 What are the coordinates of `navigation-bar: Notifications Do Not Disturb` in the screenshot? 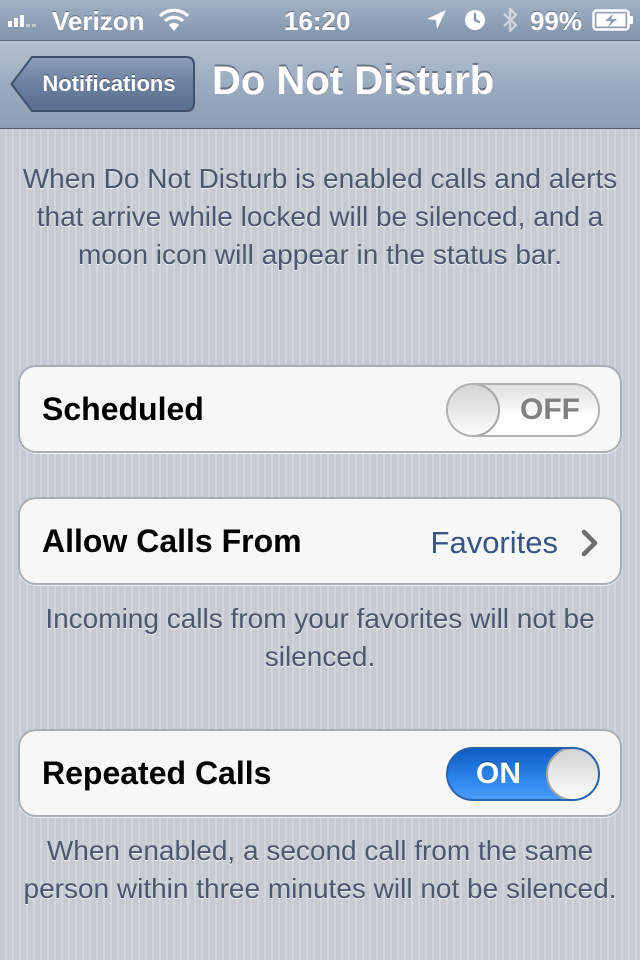 It's located at (320, 85).